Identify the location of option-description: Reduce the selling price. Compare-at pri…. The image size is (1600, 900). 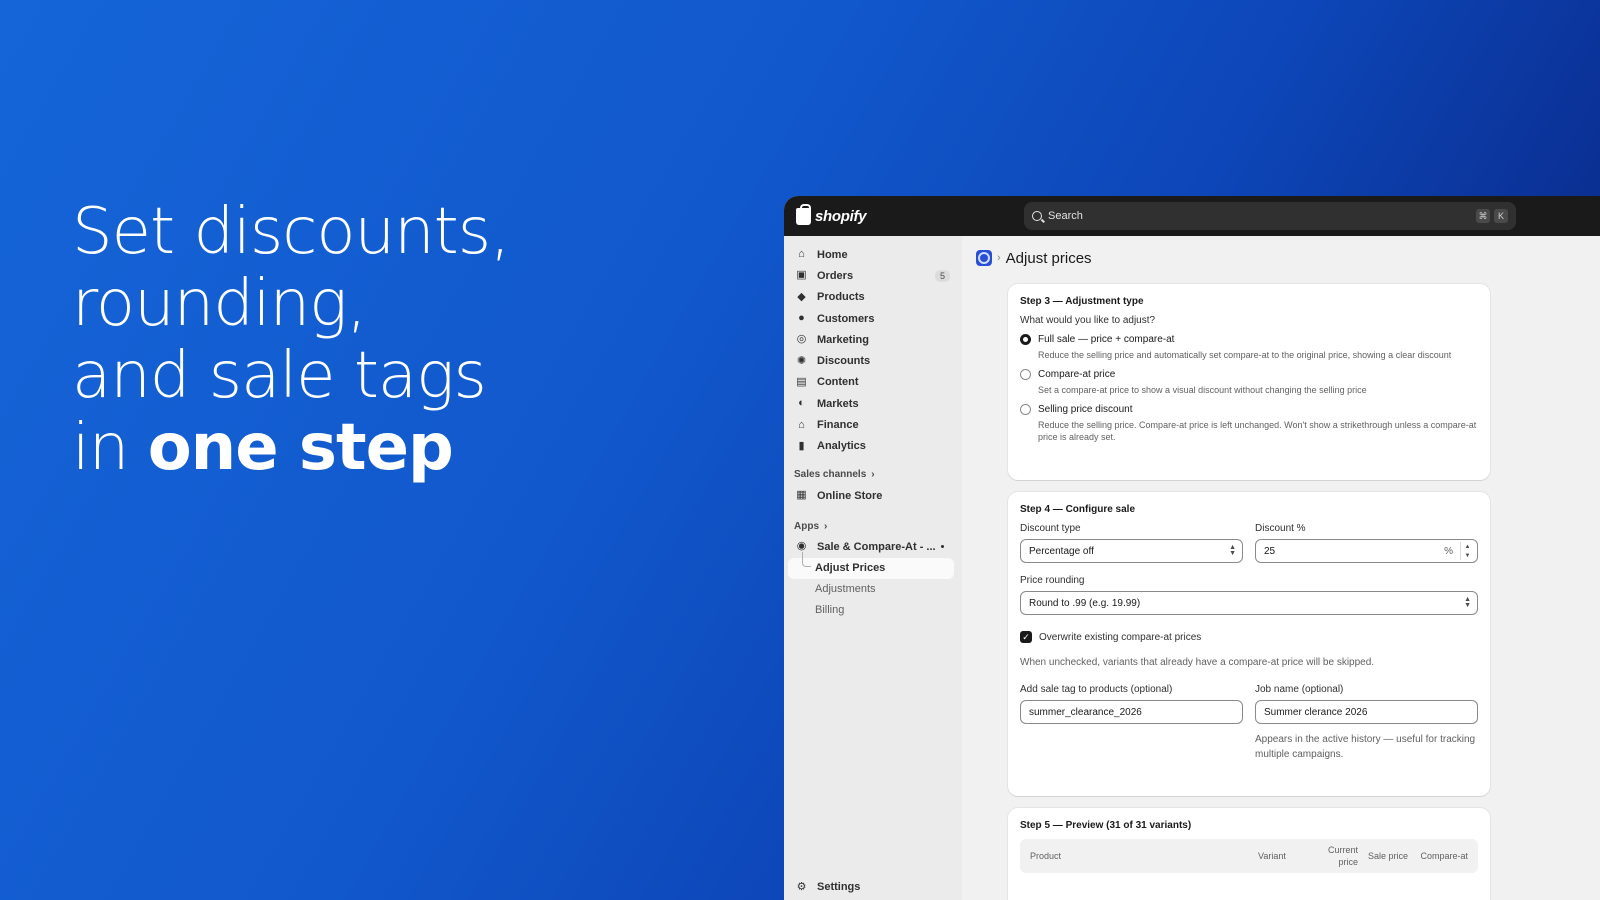
(1257, 431).